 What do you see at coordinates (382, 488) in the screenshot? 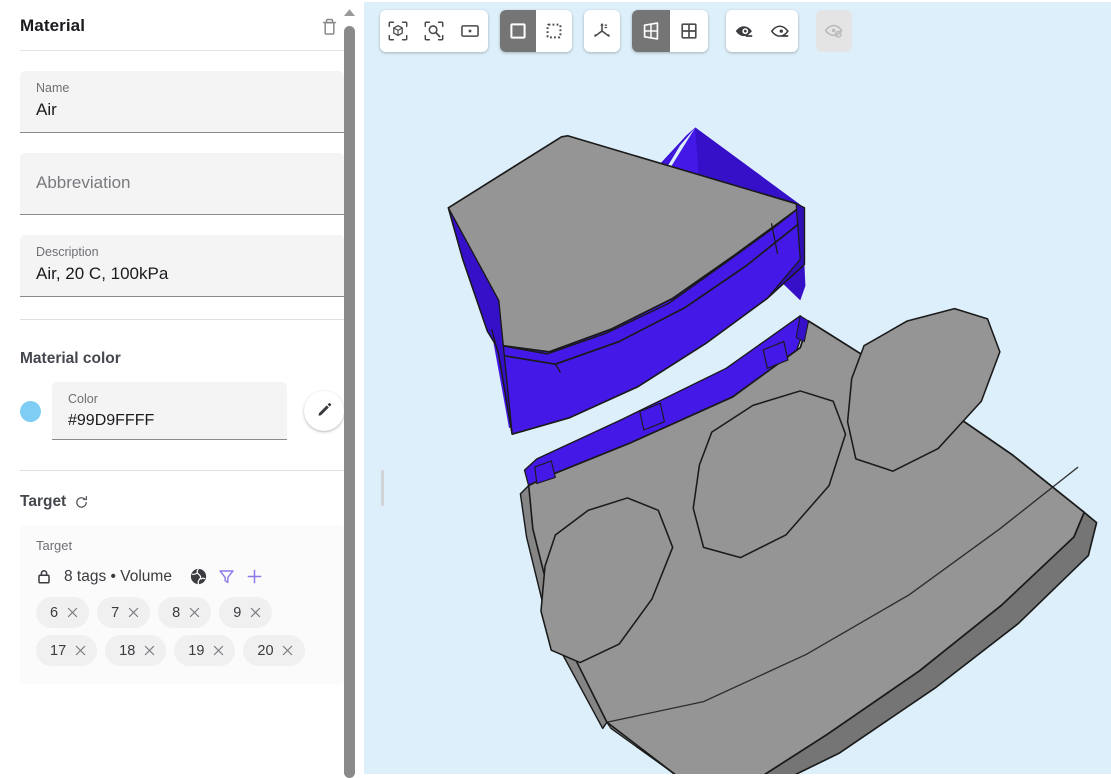
I see `panel-splitter-handle` at bounding box center [382, 488].